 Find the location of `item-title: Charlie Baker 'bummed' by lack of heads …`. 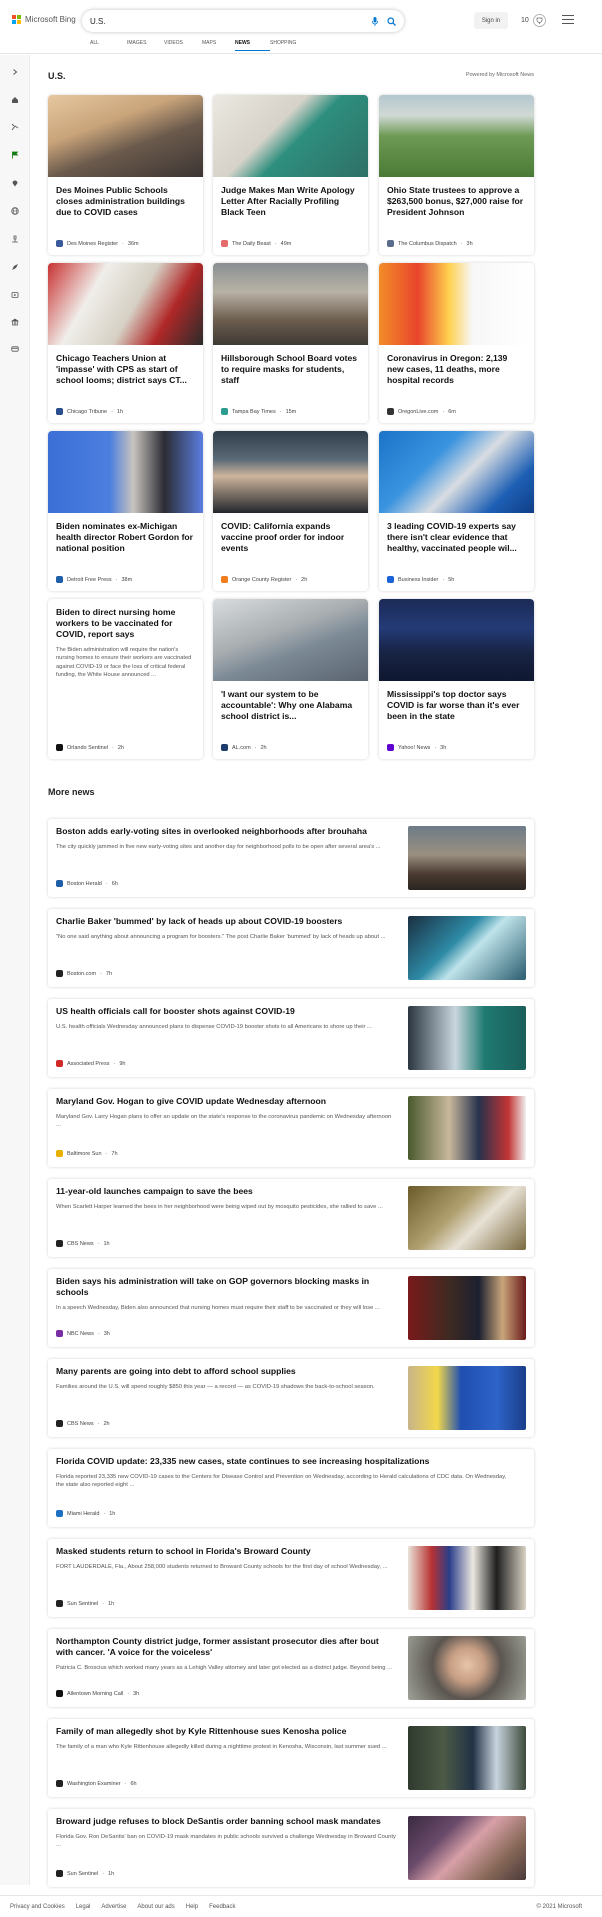

item-title: Charlie Baker 'bummed' by lack of heads … is located at coordinates (221, 921).